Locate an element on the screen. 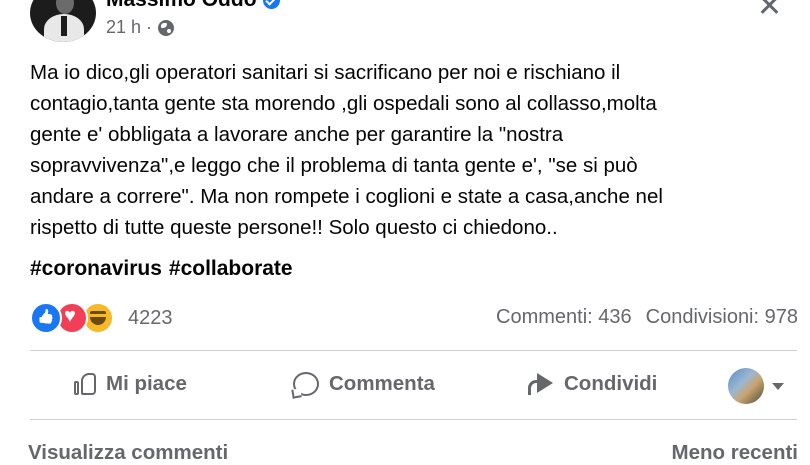 This screenshot has height=465, width=810. verified-badge-icon is located at coordinates (271, 4).